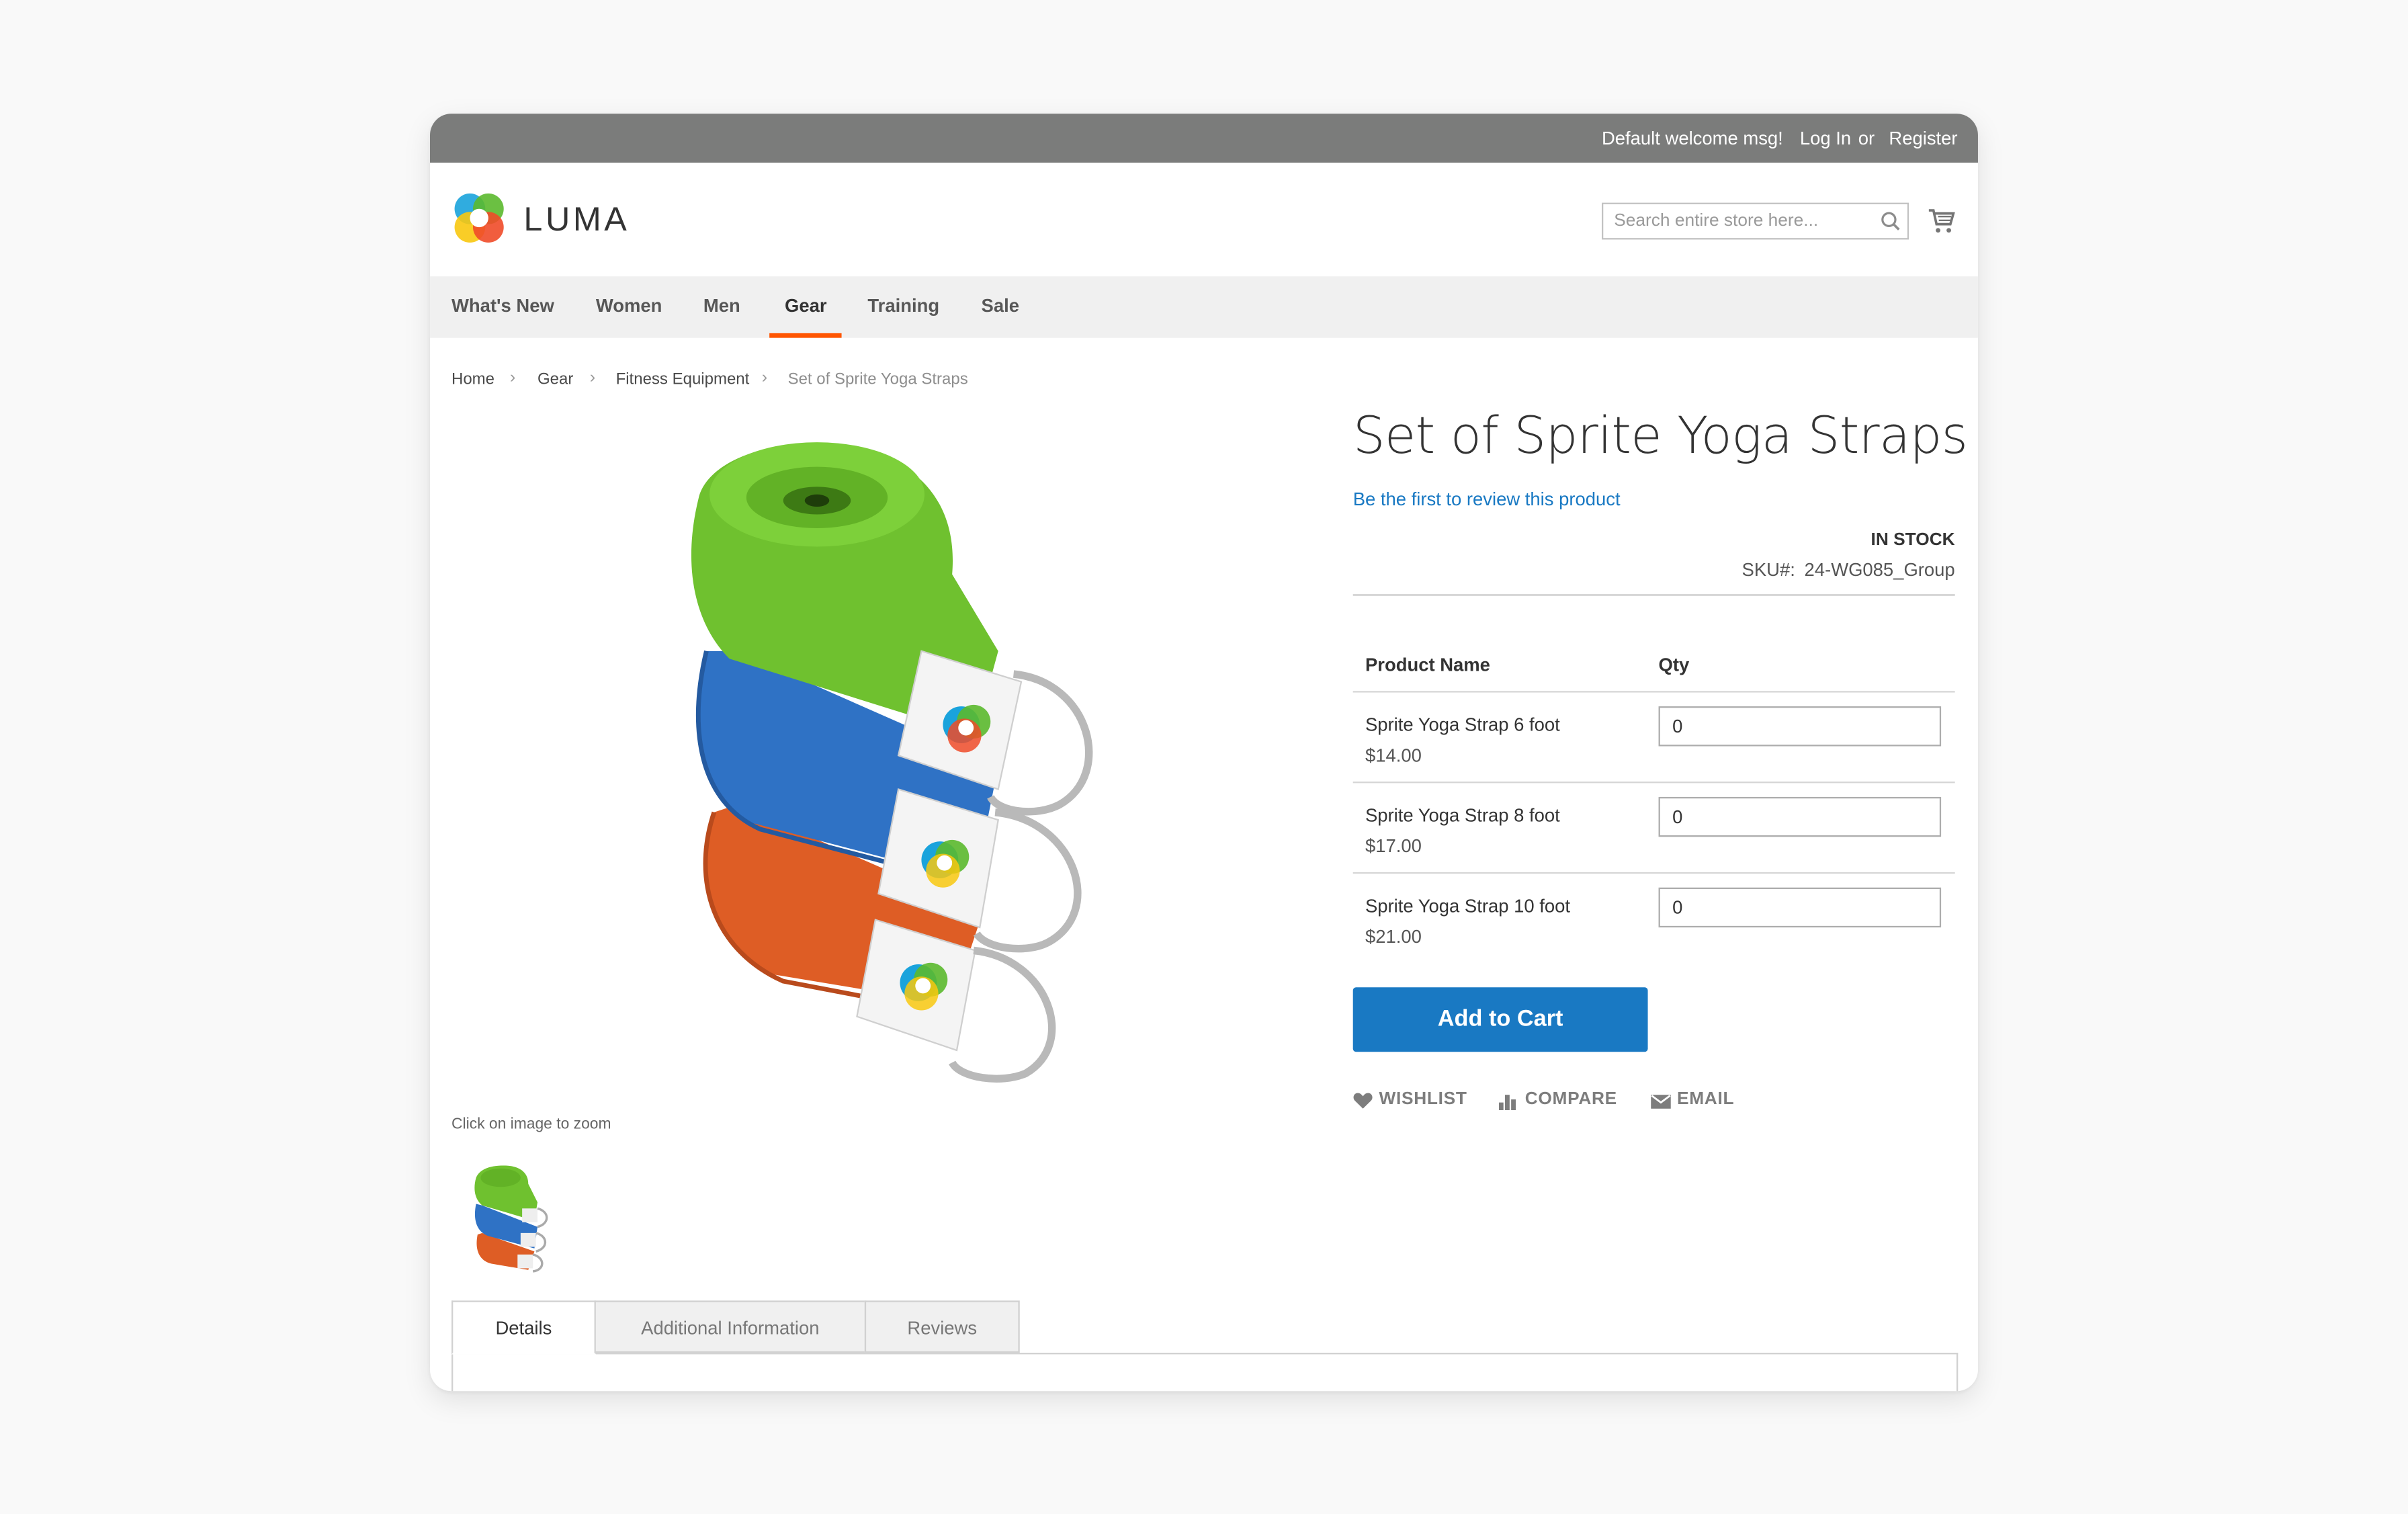  Describe the element at coordinates (1660, 435) in the screenshot. I see `product-title: Set of Sprite Yoga Straps` at that location.